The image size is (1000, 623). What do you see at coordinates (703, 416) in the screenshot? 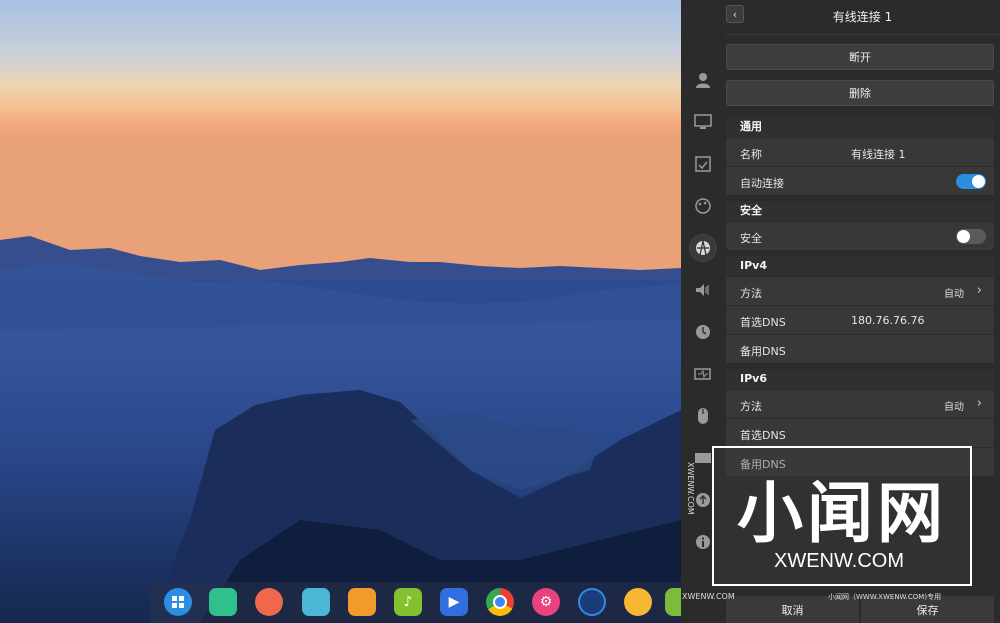
I see `mouse-icon` at bounding box center [703, 416].